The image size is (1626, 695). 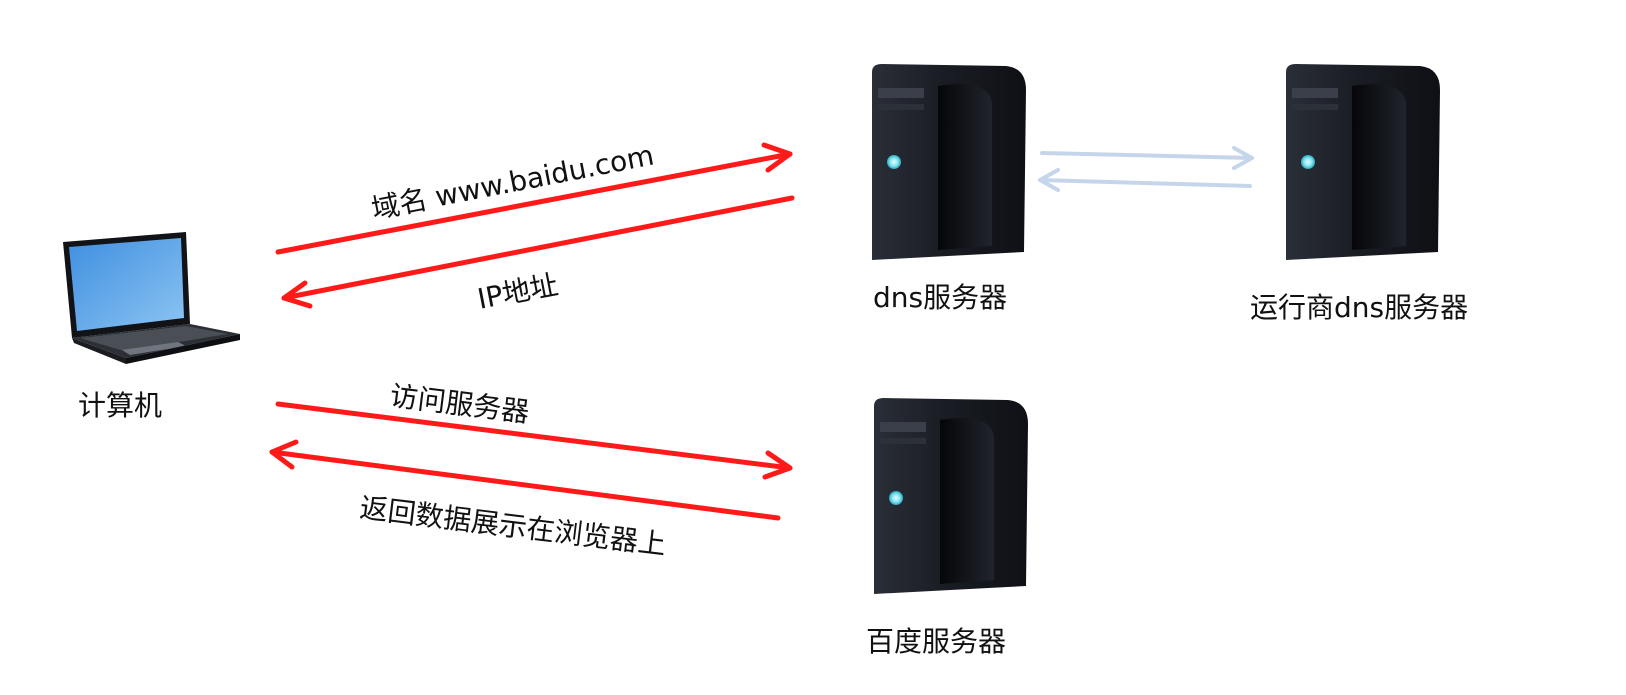 What do you see at coordinates (120, 405) in the screenshot?
I see `computer-label: 计算机` at bounding box center [120, 405].